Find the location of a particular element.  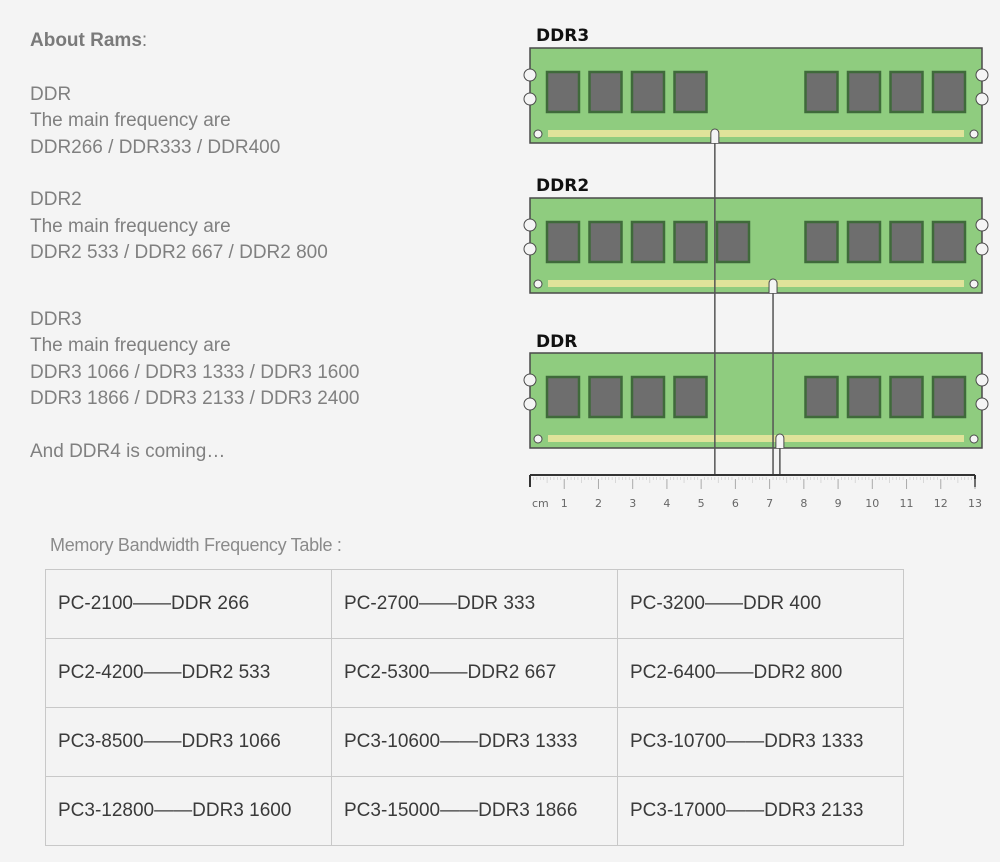

ruler-tick-label: 5 is located at coordinates (701, 503).